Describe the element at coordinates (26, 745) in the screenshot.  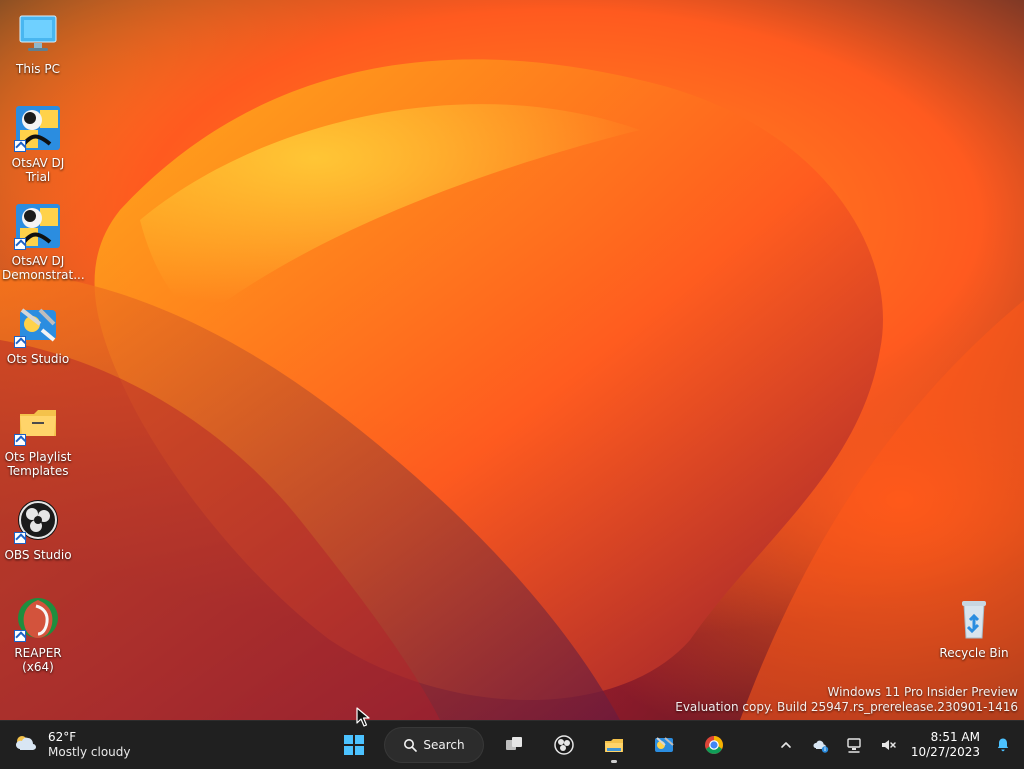
I see `cloud-sun-icon` at that location.